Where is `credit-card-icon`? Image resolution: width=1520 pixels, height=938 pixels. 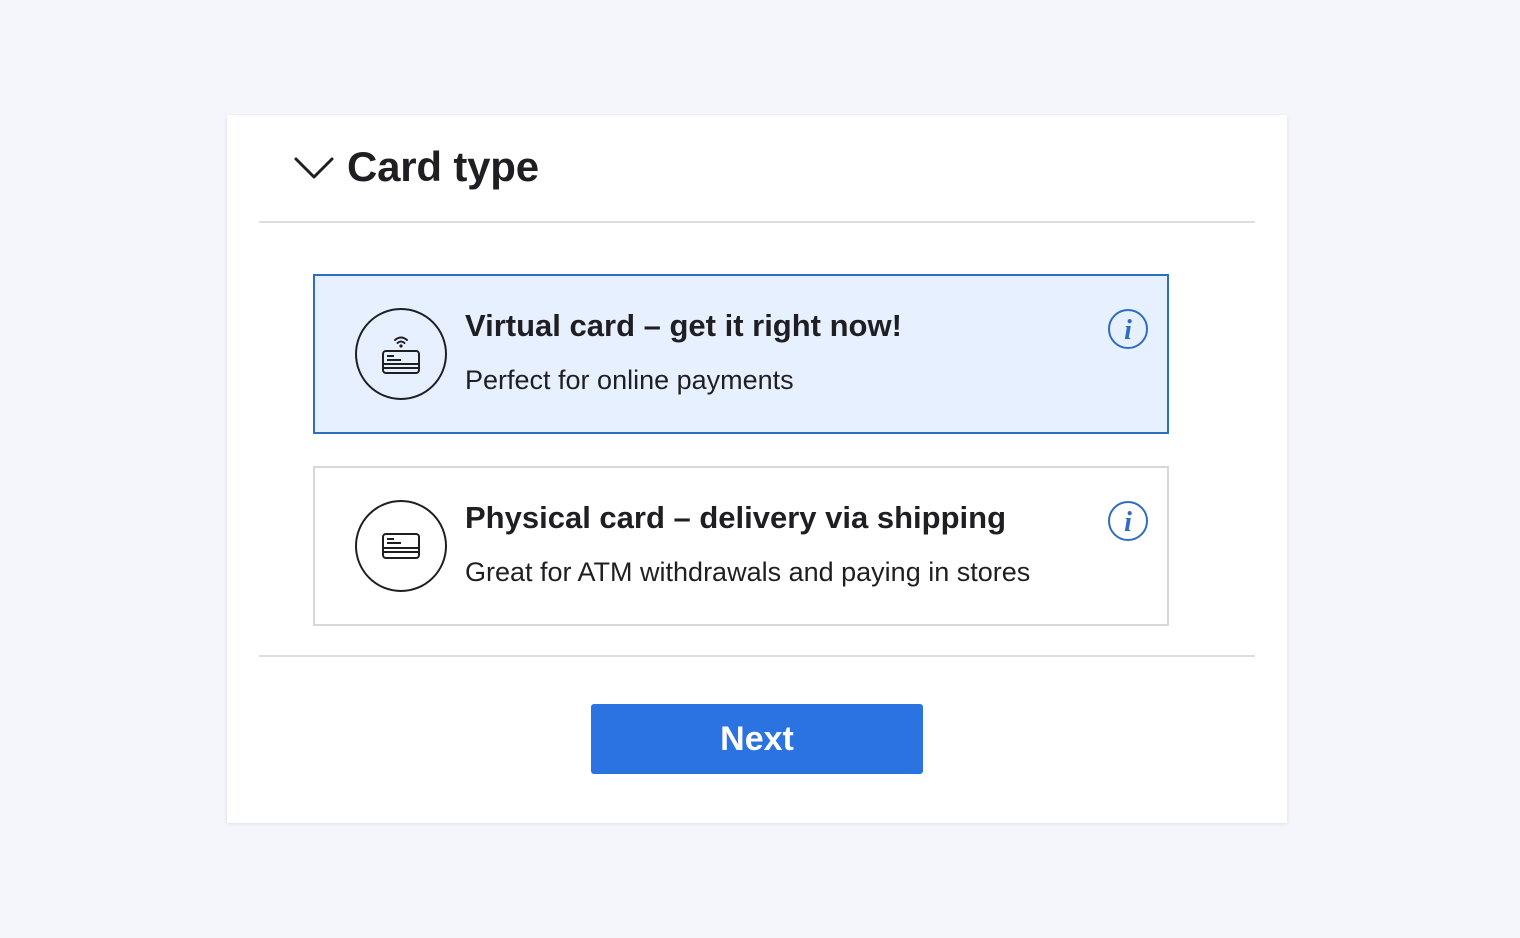
credit-card-icon is located at coordinates (401, 546).